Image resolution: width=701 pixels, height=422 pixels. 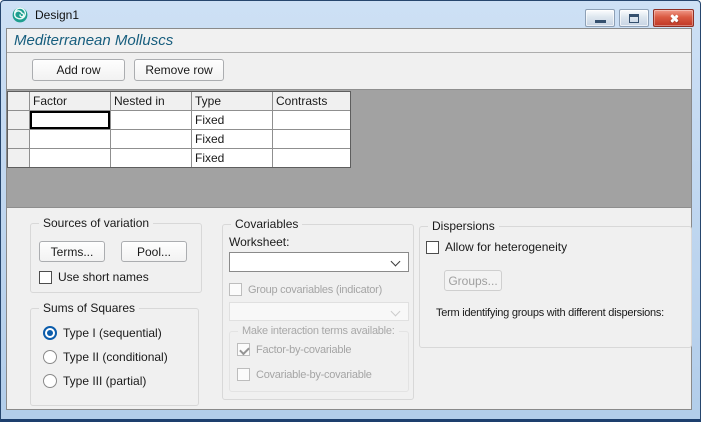 I want to click on cell-type-1: Fixed, so click(x=232, y=120).